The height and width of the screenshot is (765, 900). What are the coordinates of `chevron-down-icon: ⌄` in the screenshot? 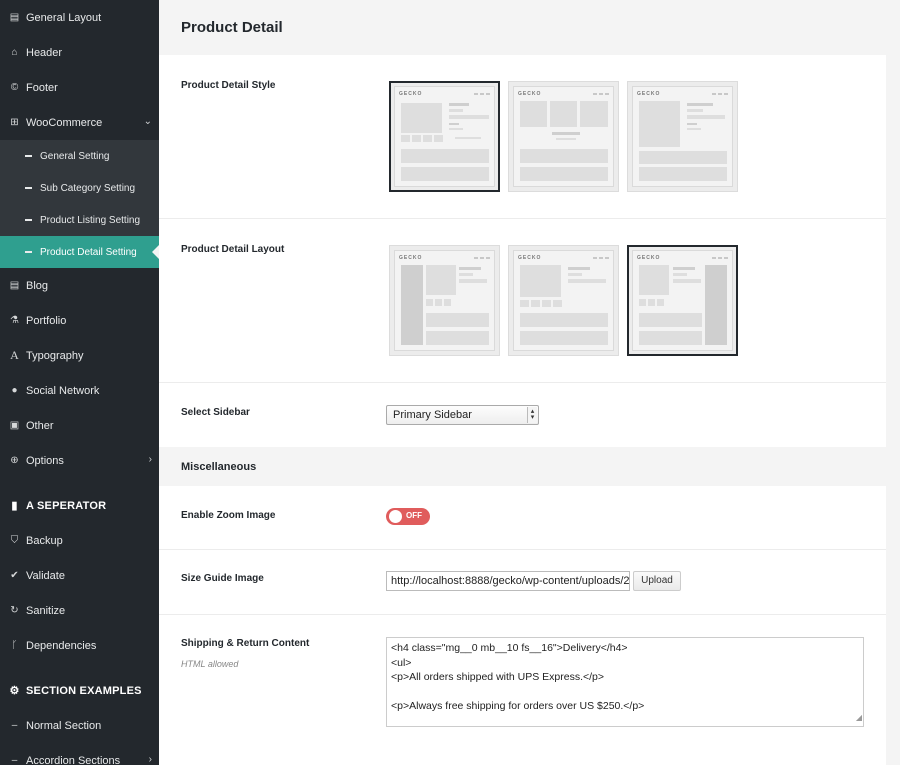 It's located at (147, 121).